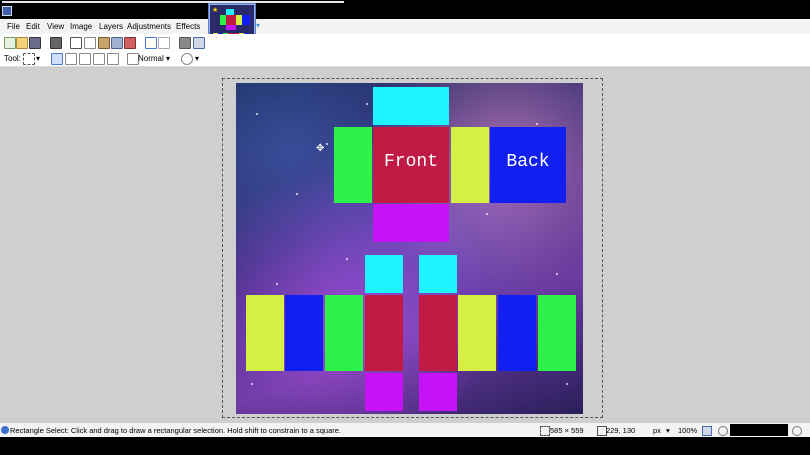  What do you see at coordinates (130, 43) in the screenshot?
I see `deselect-icon` at bounding box center [130, 43].